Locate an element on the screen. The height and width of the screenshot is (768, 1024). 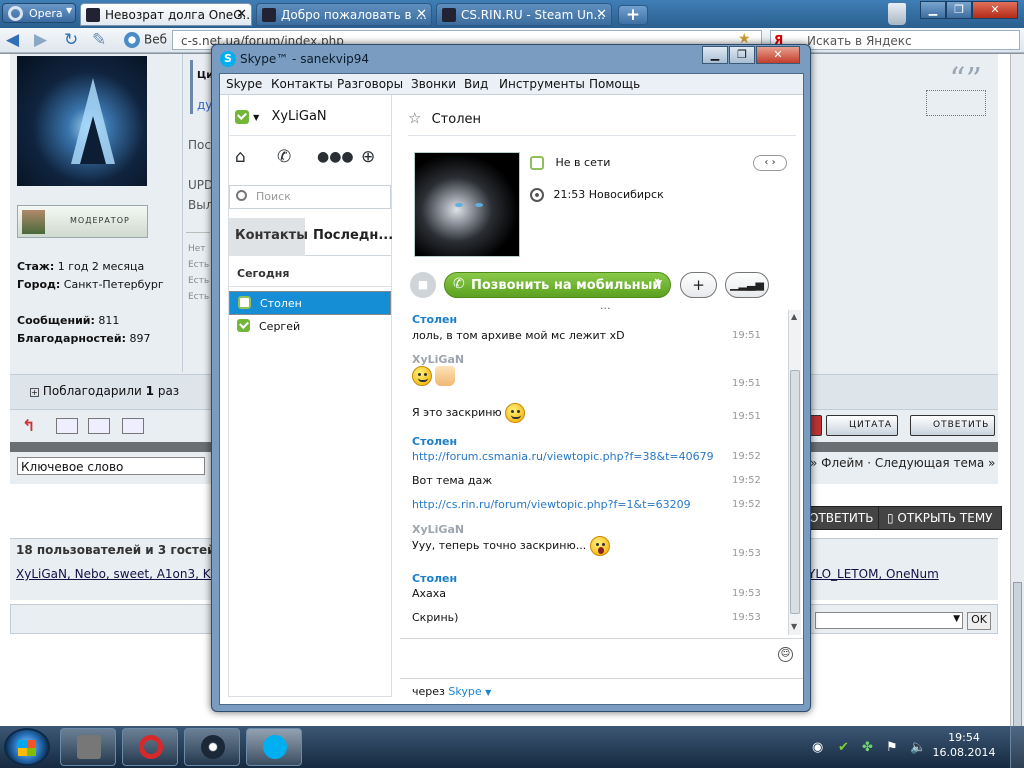
menu-tools: Инструменты is located at coordinates (542, 84).